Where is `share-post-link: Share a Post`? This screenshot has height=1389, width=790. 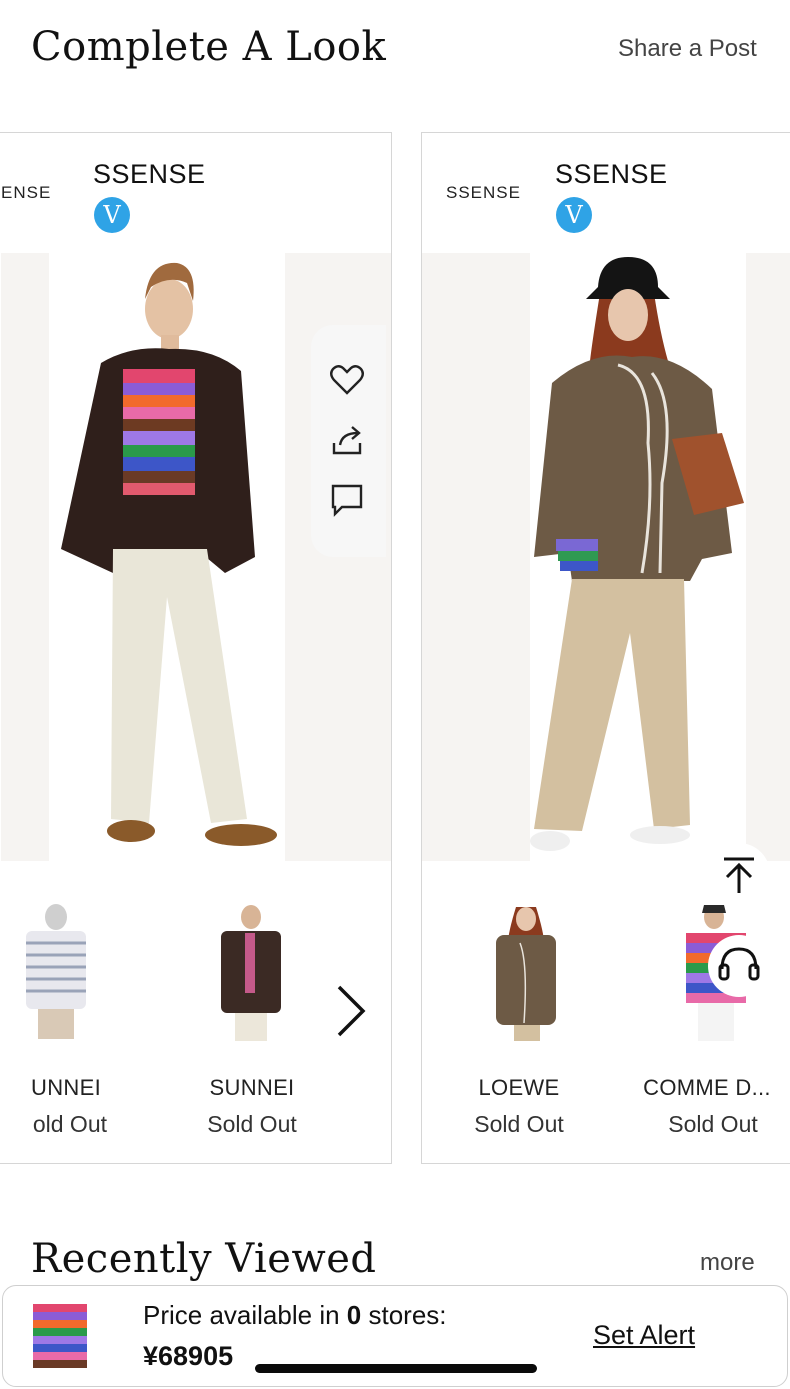 share-post-link: Share a Post is located at coordinates (687, 49).